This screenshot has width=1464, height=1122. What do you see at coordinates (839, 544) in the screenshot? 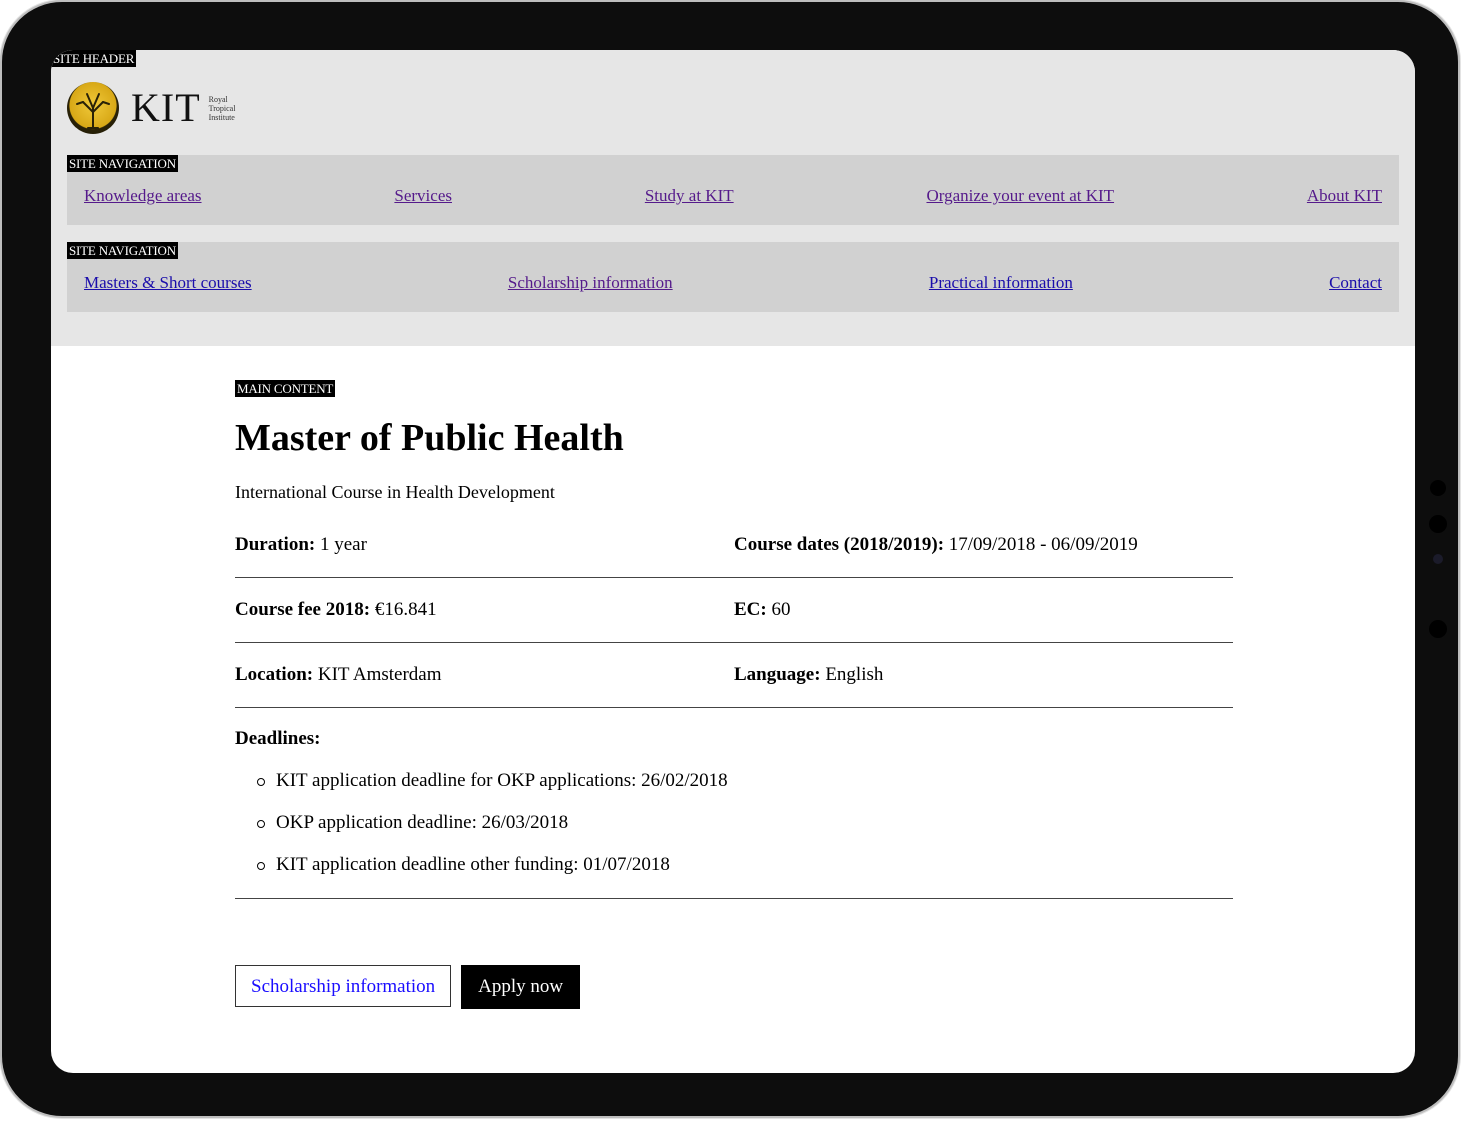
I see `detail-label: Course dates (2018/2019):` at bounding box center [839, 544].